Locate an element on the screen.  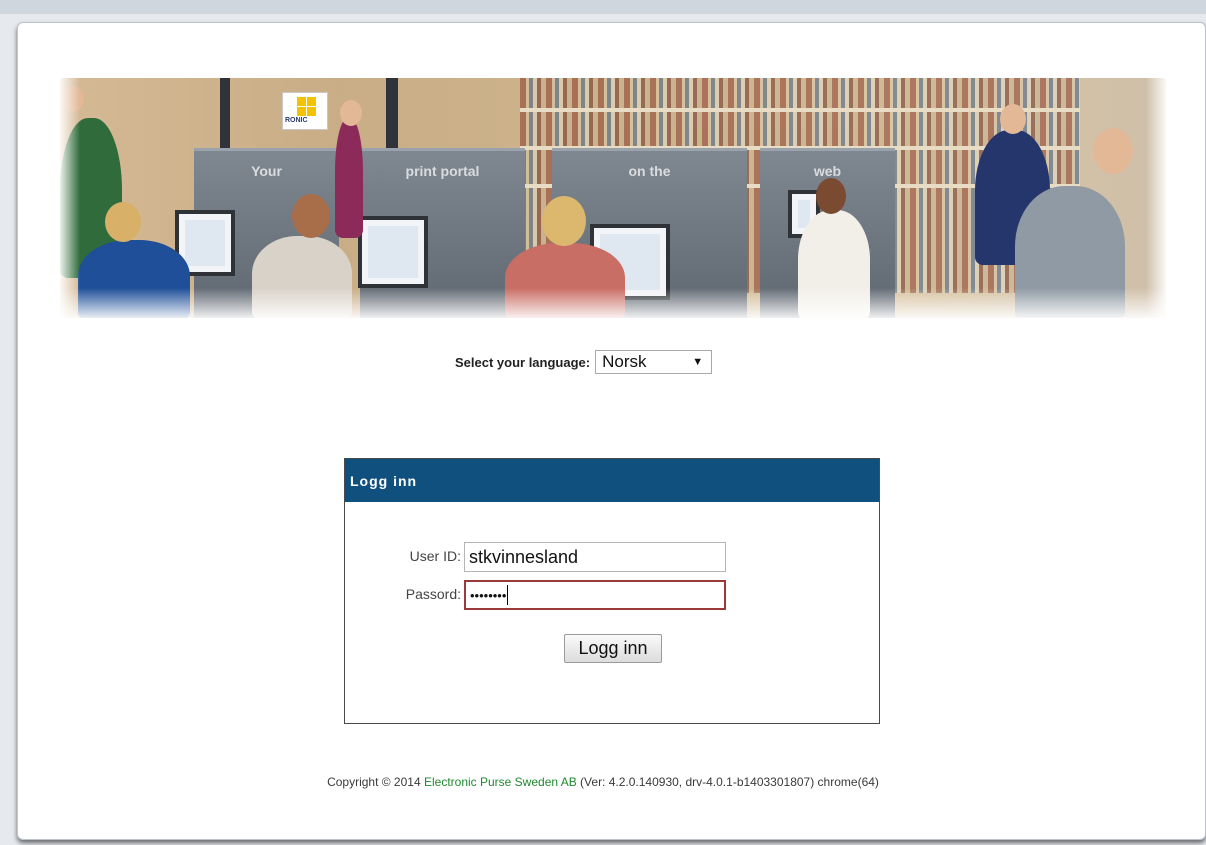
login-header: Logg inn is located at coordinates (612, 480).